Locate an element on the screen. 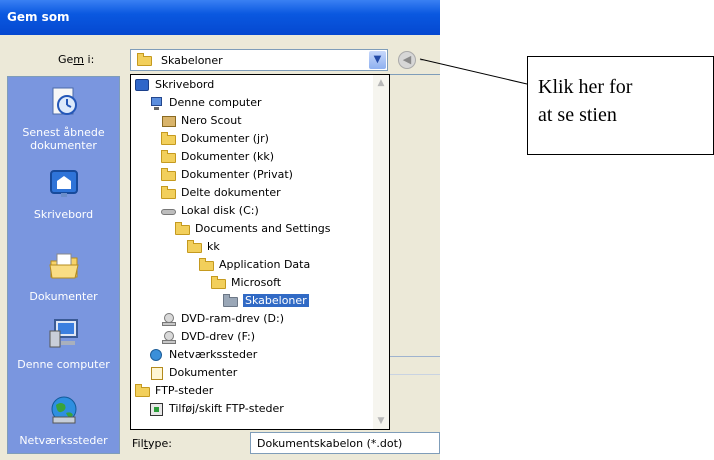 This screenshot has width=714, height=460. list-item: Skrivebord is located at coordinates (174, 85).